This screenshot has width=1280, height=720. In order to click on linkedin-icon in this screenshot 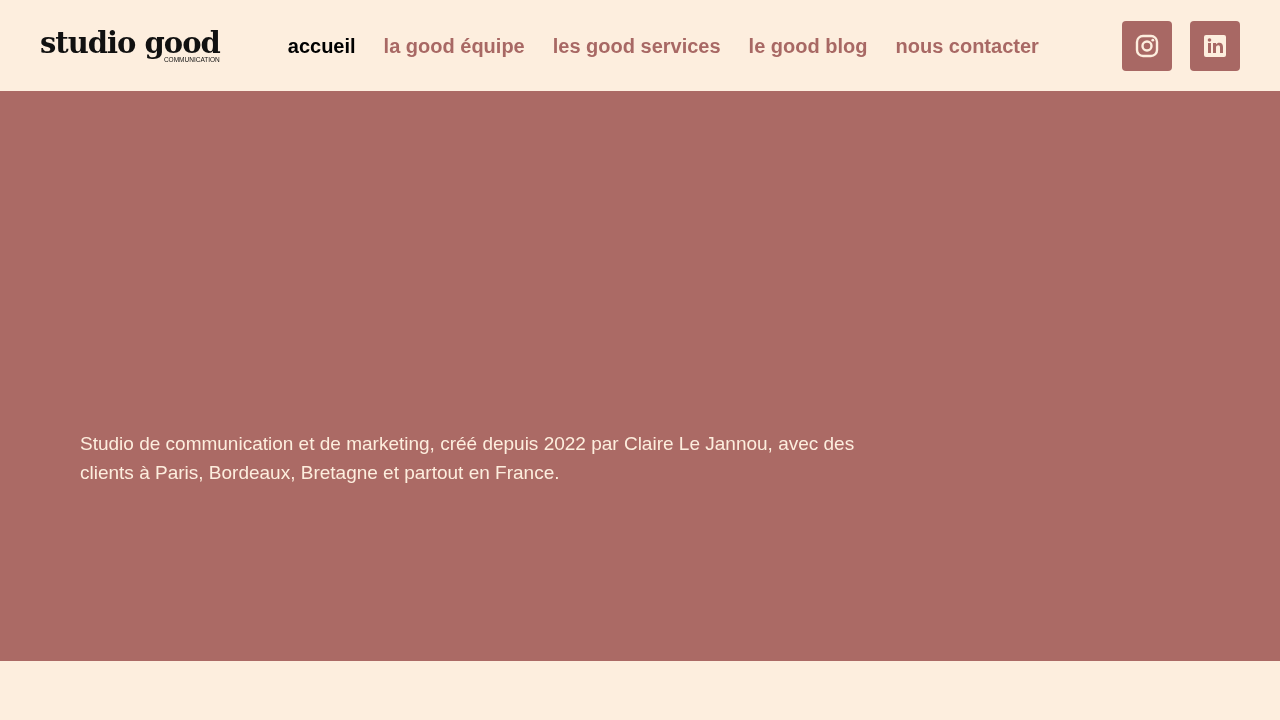, I will do `click(1215, 45)`.